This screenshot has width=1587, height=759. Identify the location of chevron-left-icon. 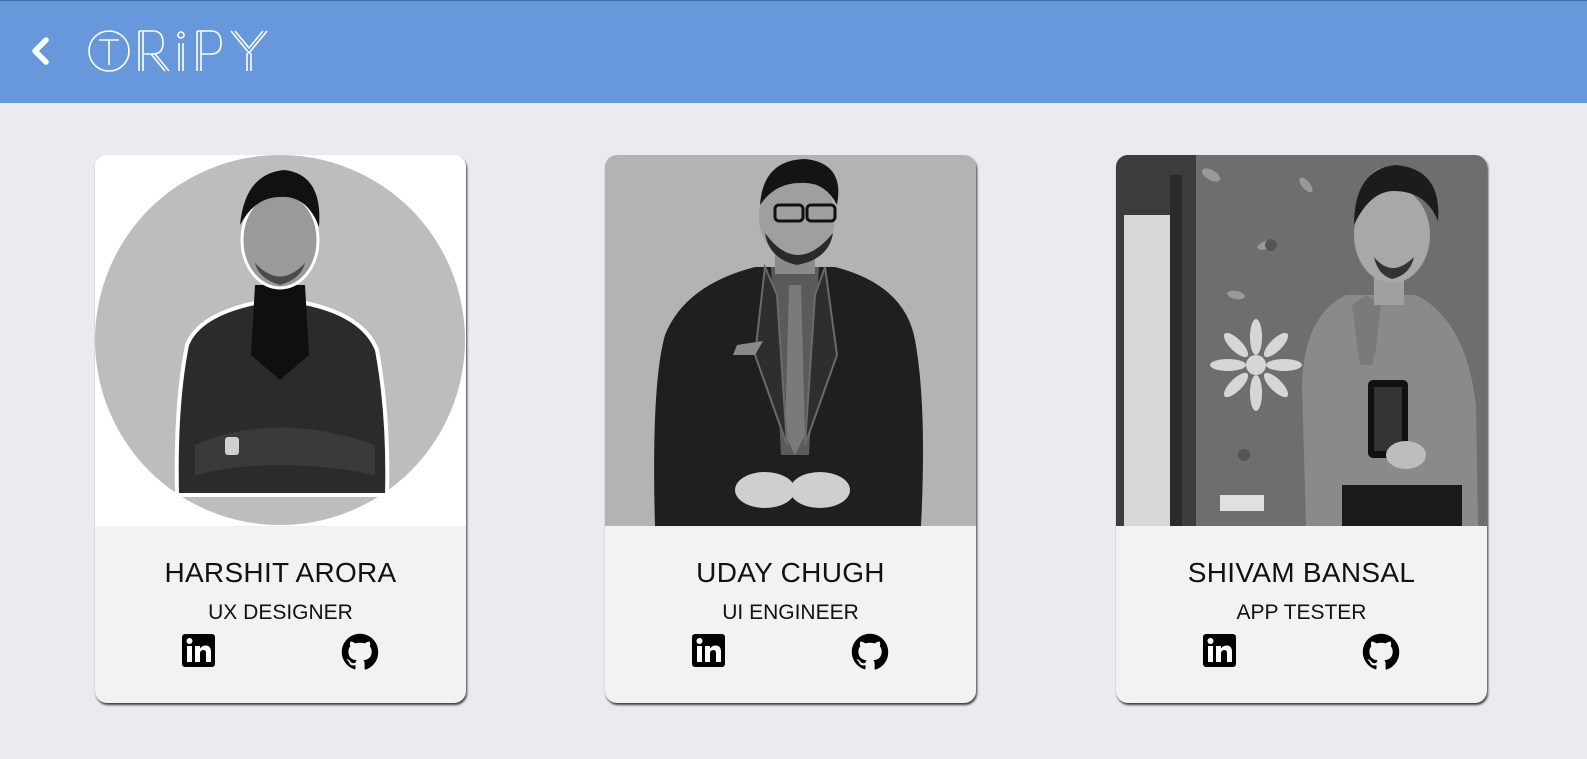
(40, 51).